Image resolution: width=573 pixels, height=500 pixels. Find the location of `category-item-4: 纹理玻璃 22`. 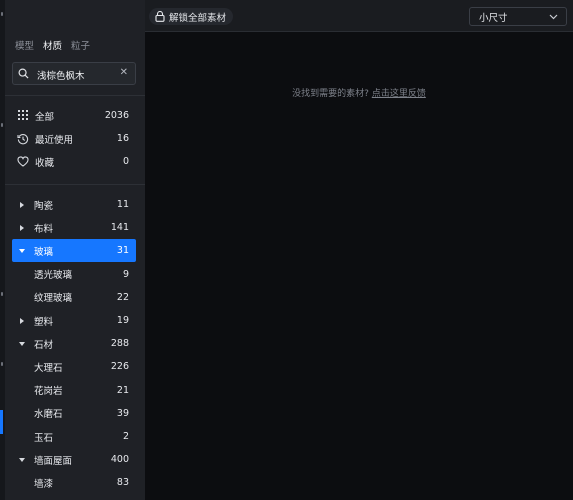

category-item-4: 纹理玻璃 22 is located at coordinates (74, 297).